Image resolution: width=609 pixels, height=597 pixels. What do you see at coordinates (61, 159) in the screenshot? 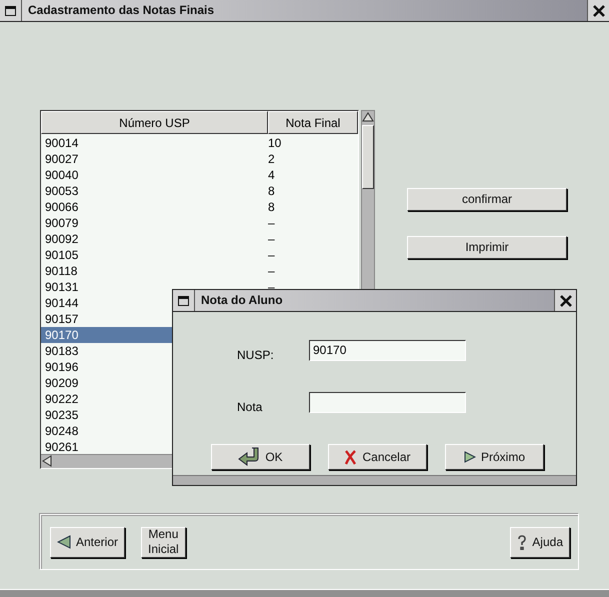
I see `table-cell: 90027` at bounding box center [61, 159].